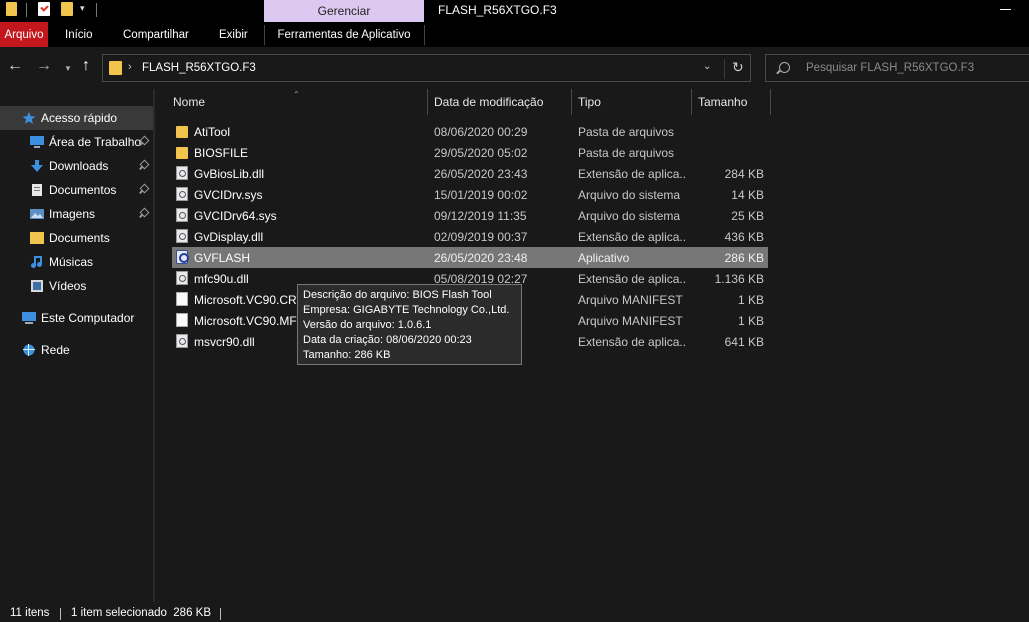 This screenshot has height=622, width=1029. What do you see at coordinates (29, 118) in the screenshot?
I see `star-icon` at bounding box center [29, 118].